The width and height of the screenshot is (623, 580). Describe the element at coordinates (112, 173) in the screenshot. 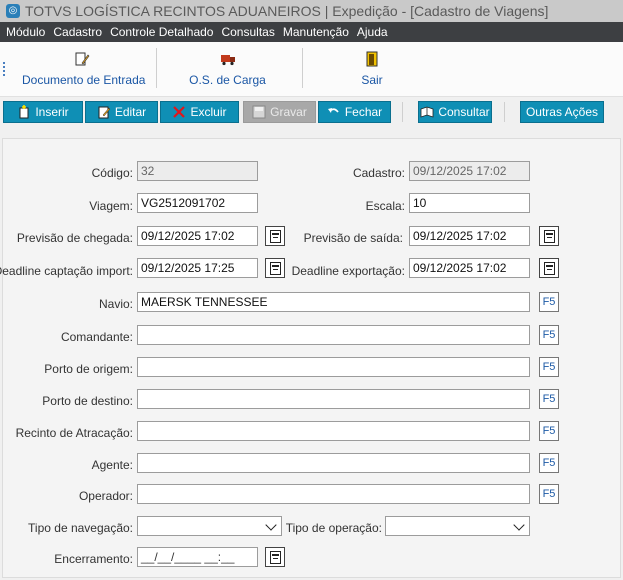

I see `codigo-label: Código:` at that location.